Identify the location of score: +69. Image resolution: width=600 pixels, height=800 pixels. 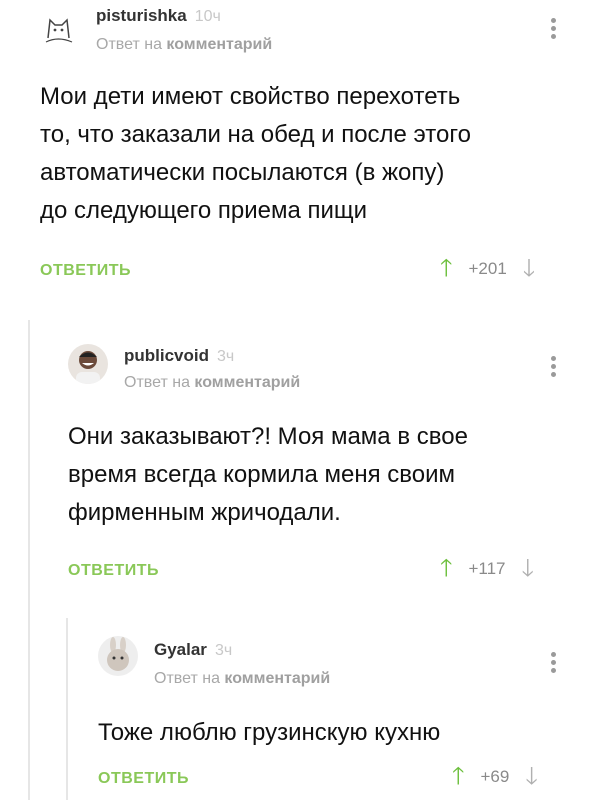
(495, 776).